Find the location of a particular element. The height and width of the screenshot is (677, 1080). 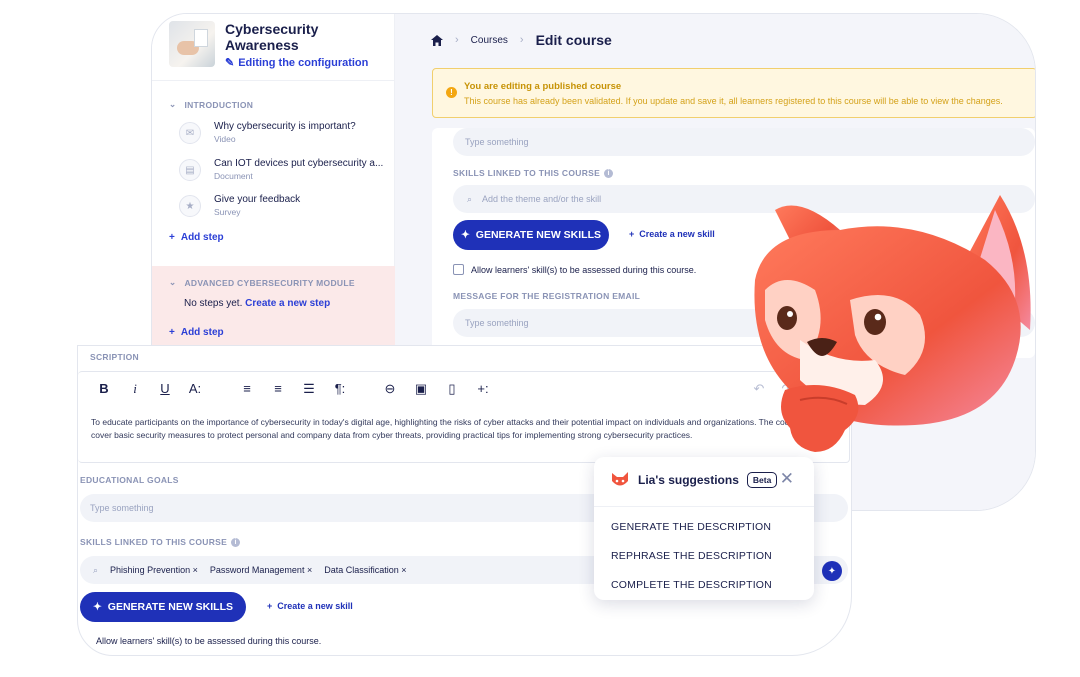

list-icon: ☰ is located at coordinates (309, 389).